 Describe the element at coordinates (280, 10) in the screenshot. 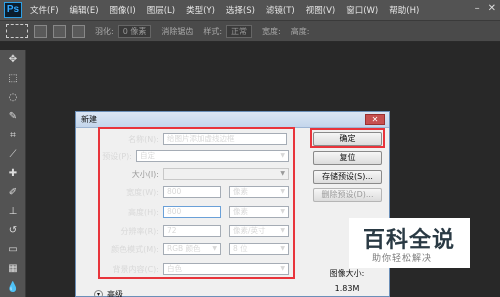

I see `menu-filter: 滤镜(T)` at that location.